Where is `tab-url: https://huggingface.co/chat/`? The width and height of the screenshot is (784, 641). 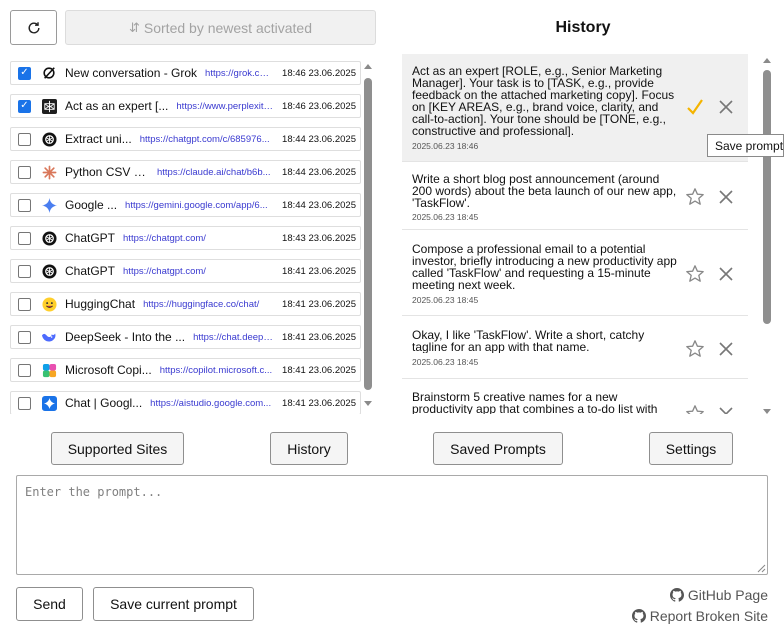 tab-url: https://huggingface.co/chat/ is located at coordinates (208, 304).